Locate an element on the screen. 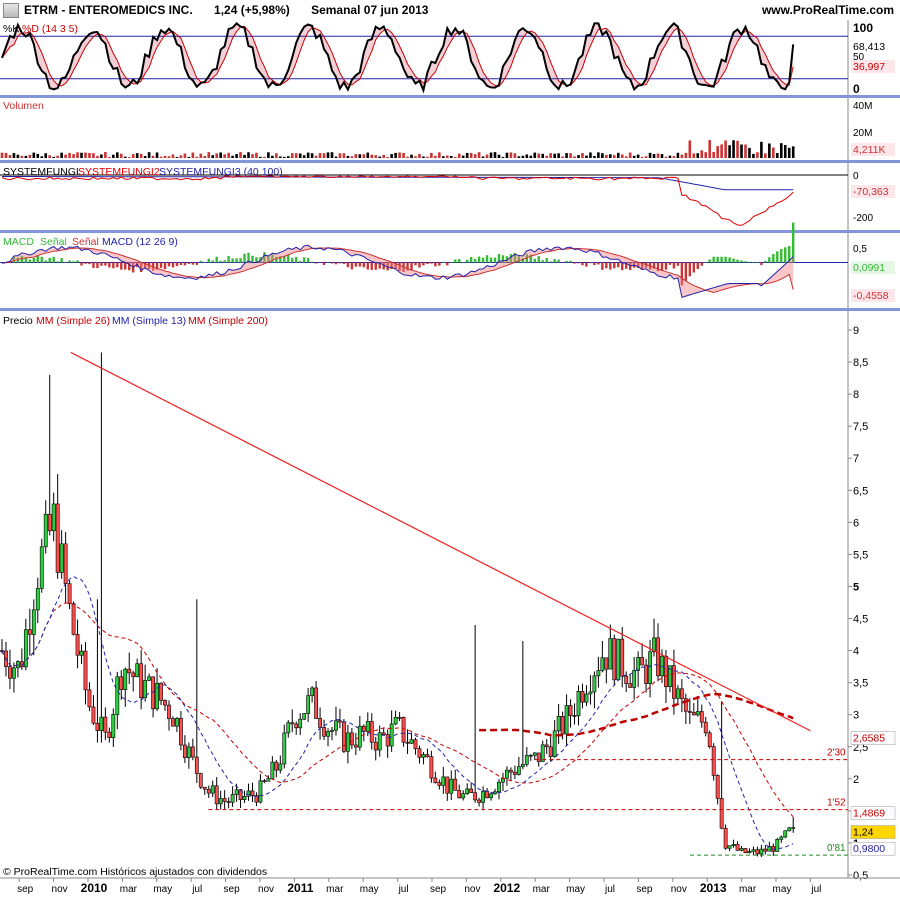  site-label: www.ProRealTime.com is located at coordinates (828, 10).